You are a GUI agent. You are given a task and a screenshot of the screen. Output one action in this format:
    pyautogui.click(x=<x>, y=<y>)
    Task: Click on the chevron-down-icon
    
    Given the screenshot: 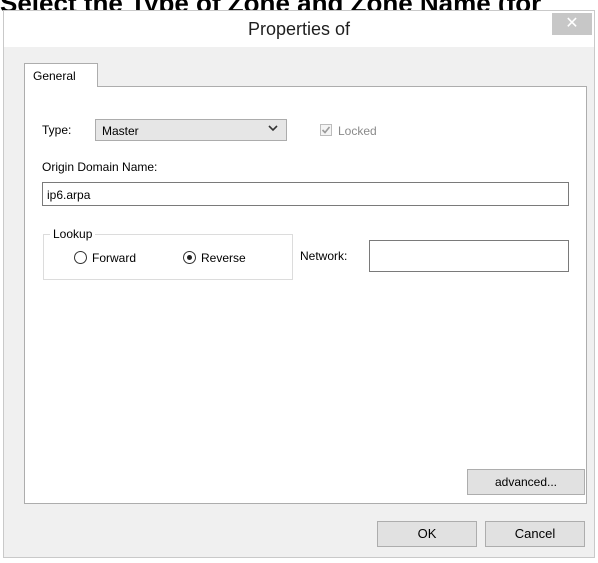 What is the action you would take?
    pyautogui.click(x=273, y=129)
    